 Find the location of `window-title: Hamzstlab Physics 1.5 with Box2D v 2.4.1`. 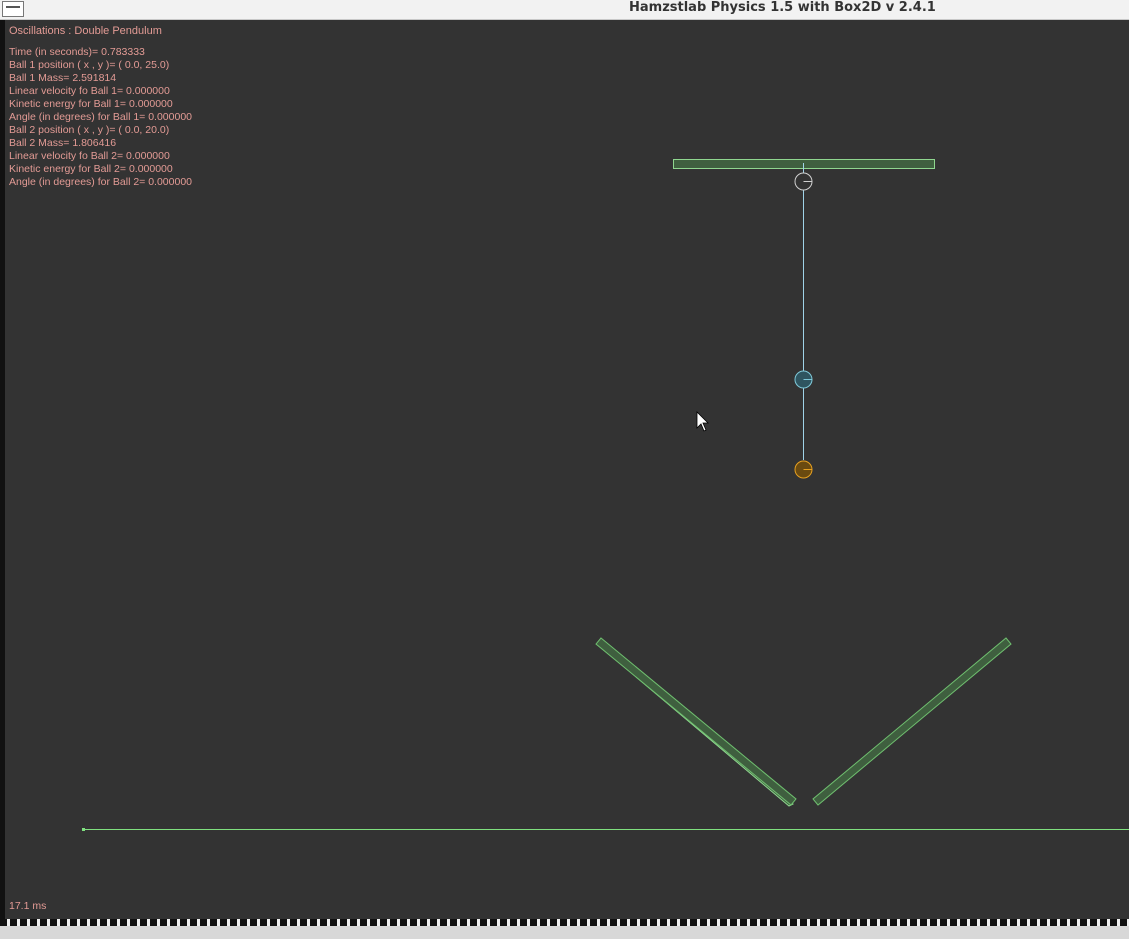

window-title: Hamzstlab Physics 1.5 with Box2D v 2.4.1 is located at coordinates (782, 7).